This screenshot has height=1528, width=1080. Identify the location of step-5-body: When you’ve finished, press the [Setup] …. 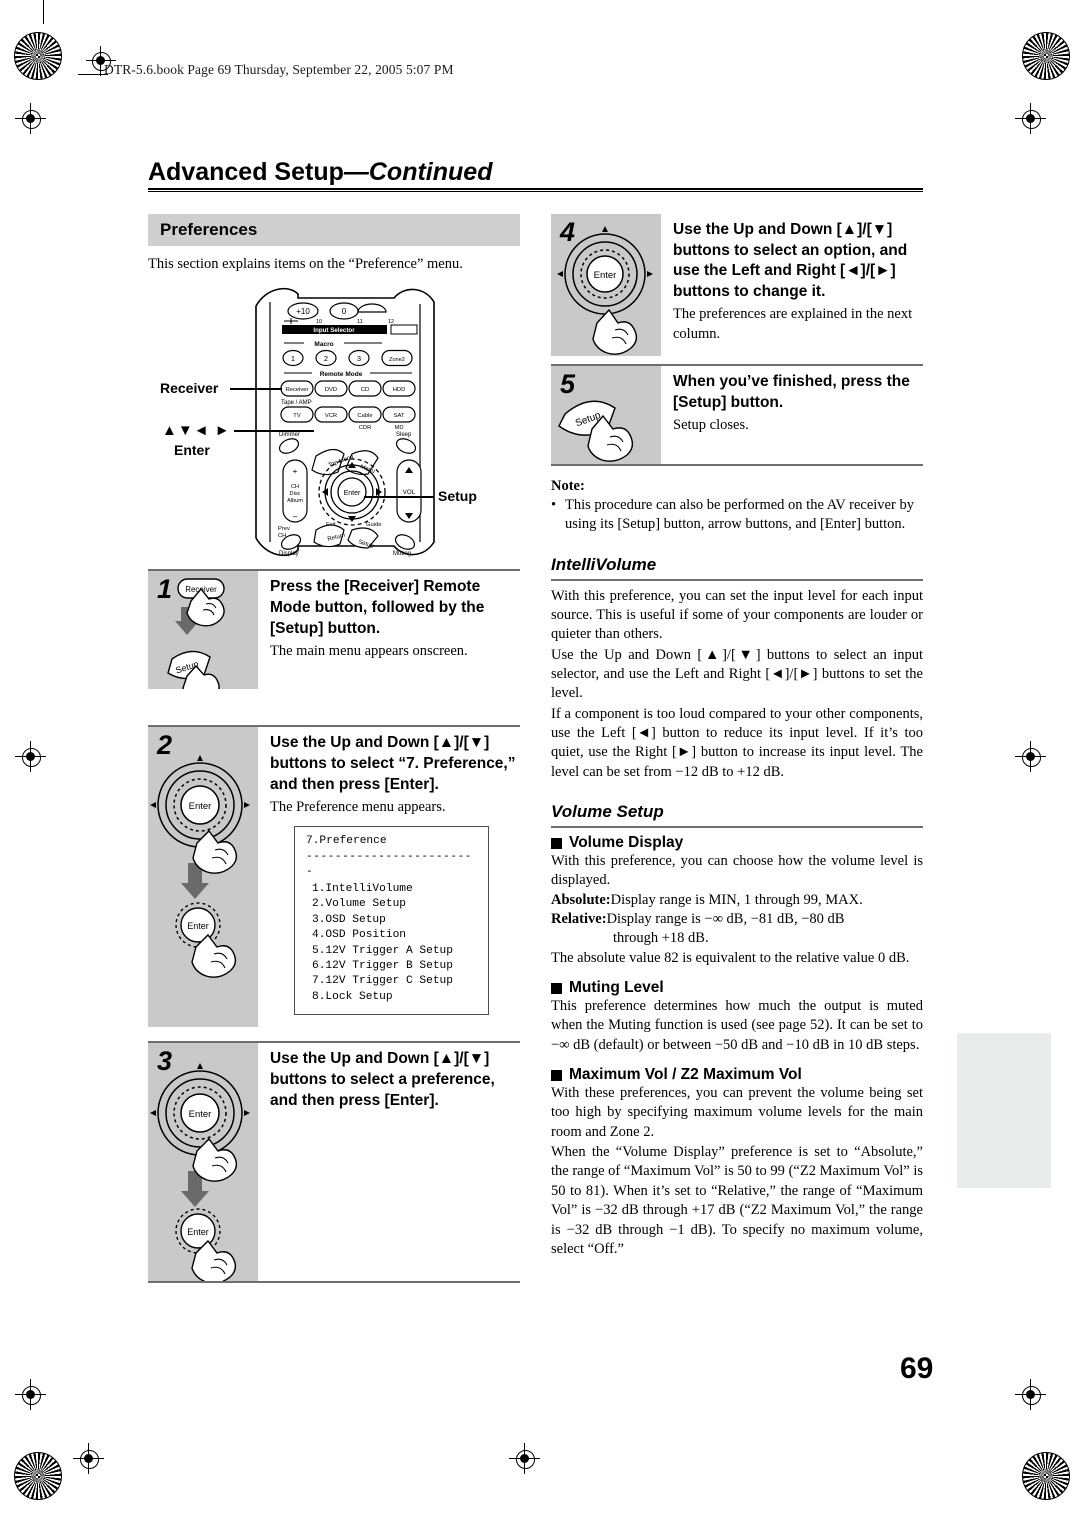
(792, 415).